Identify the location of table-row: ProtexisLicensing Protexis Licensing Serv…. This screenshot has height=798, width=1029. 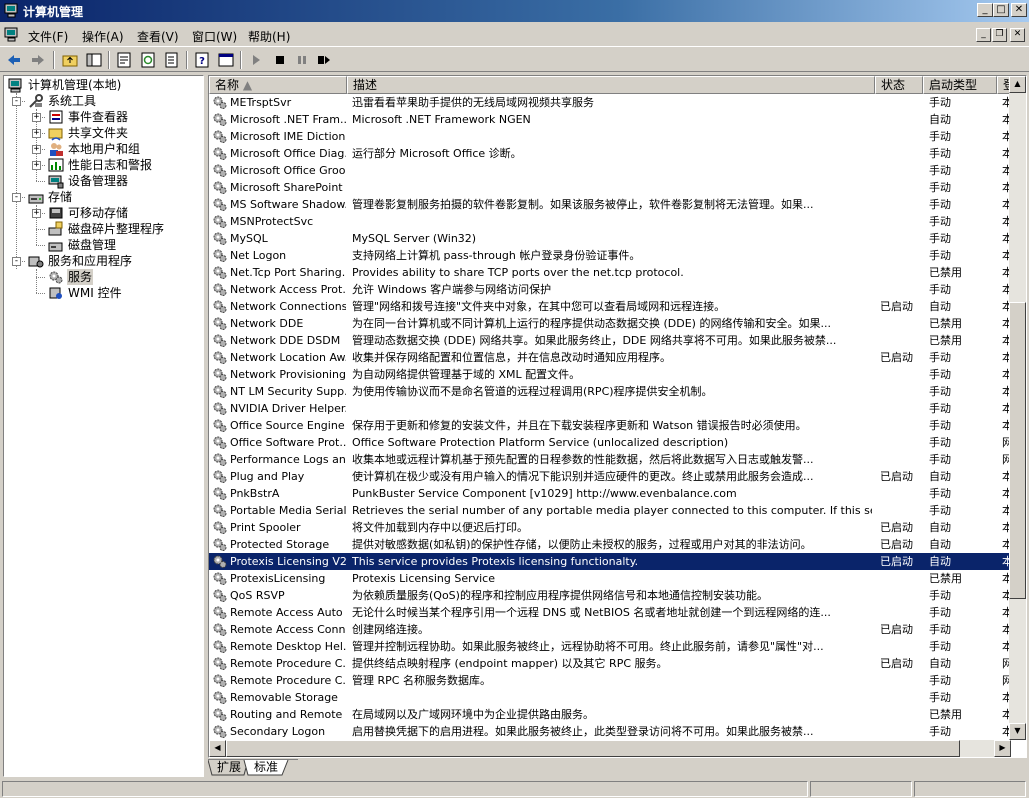
(609, 578).